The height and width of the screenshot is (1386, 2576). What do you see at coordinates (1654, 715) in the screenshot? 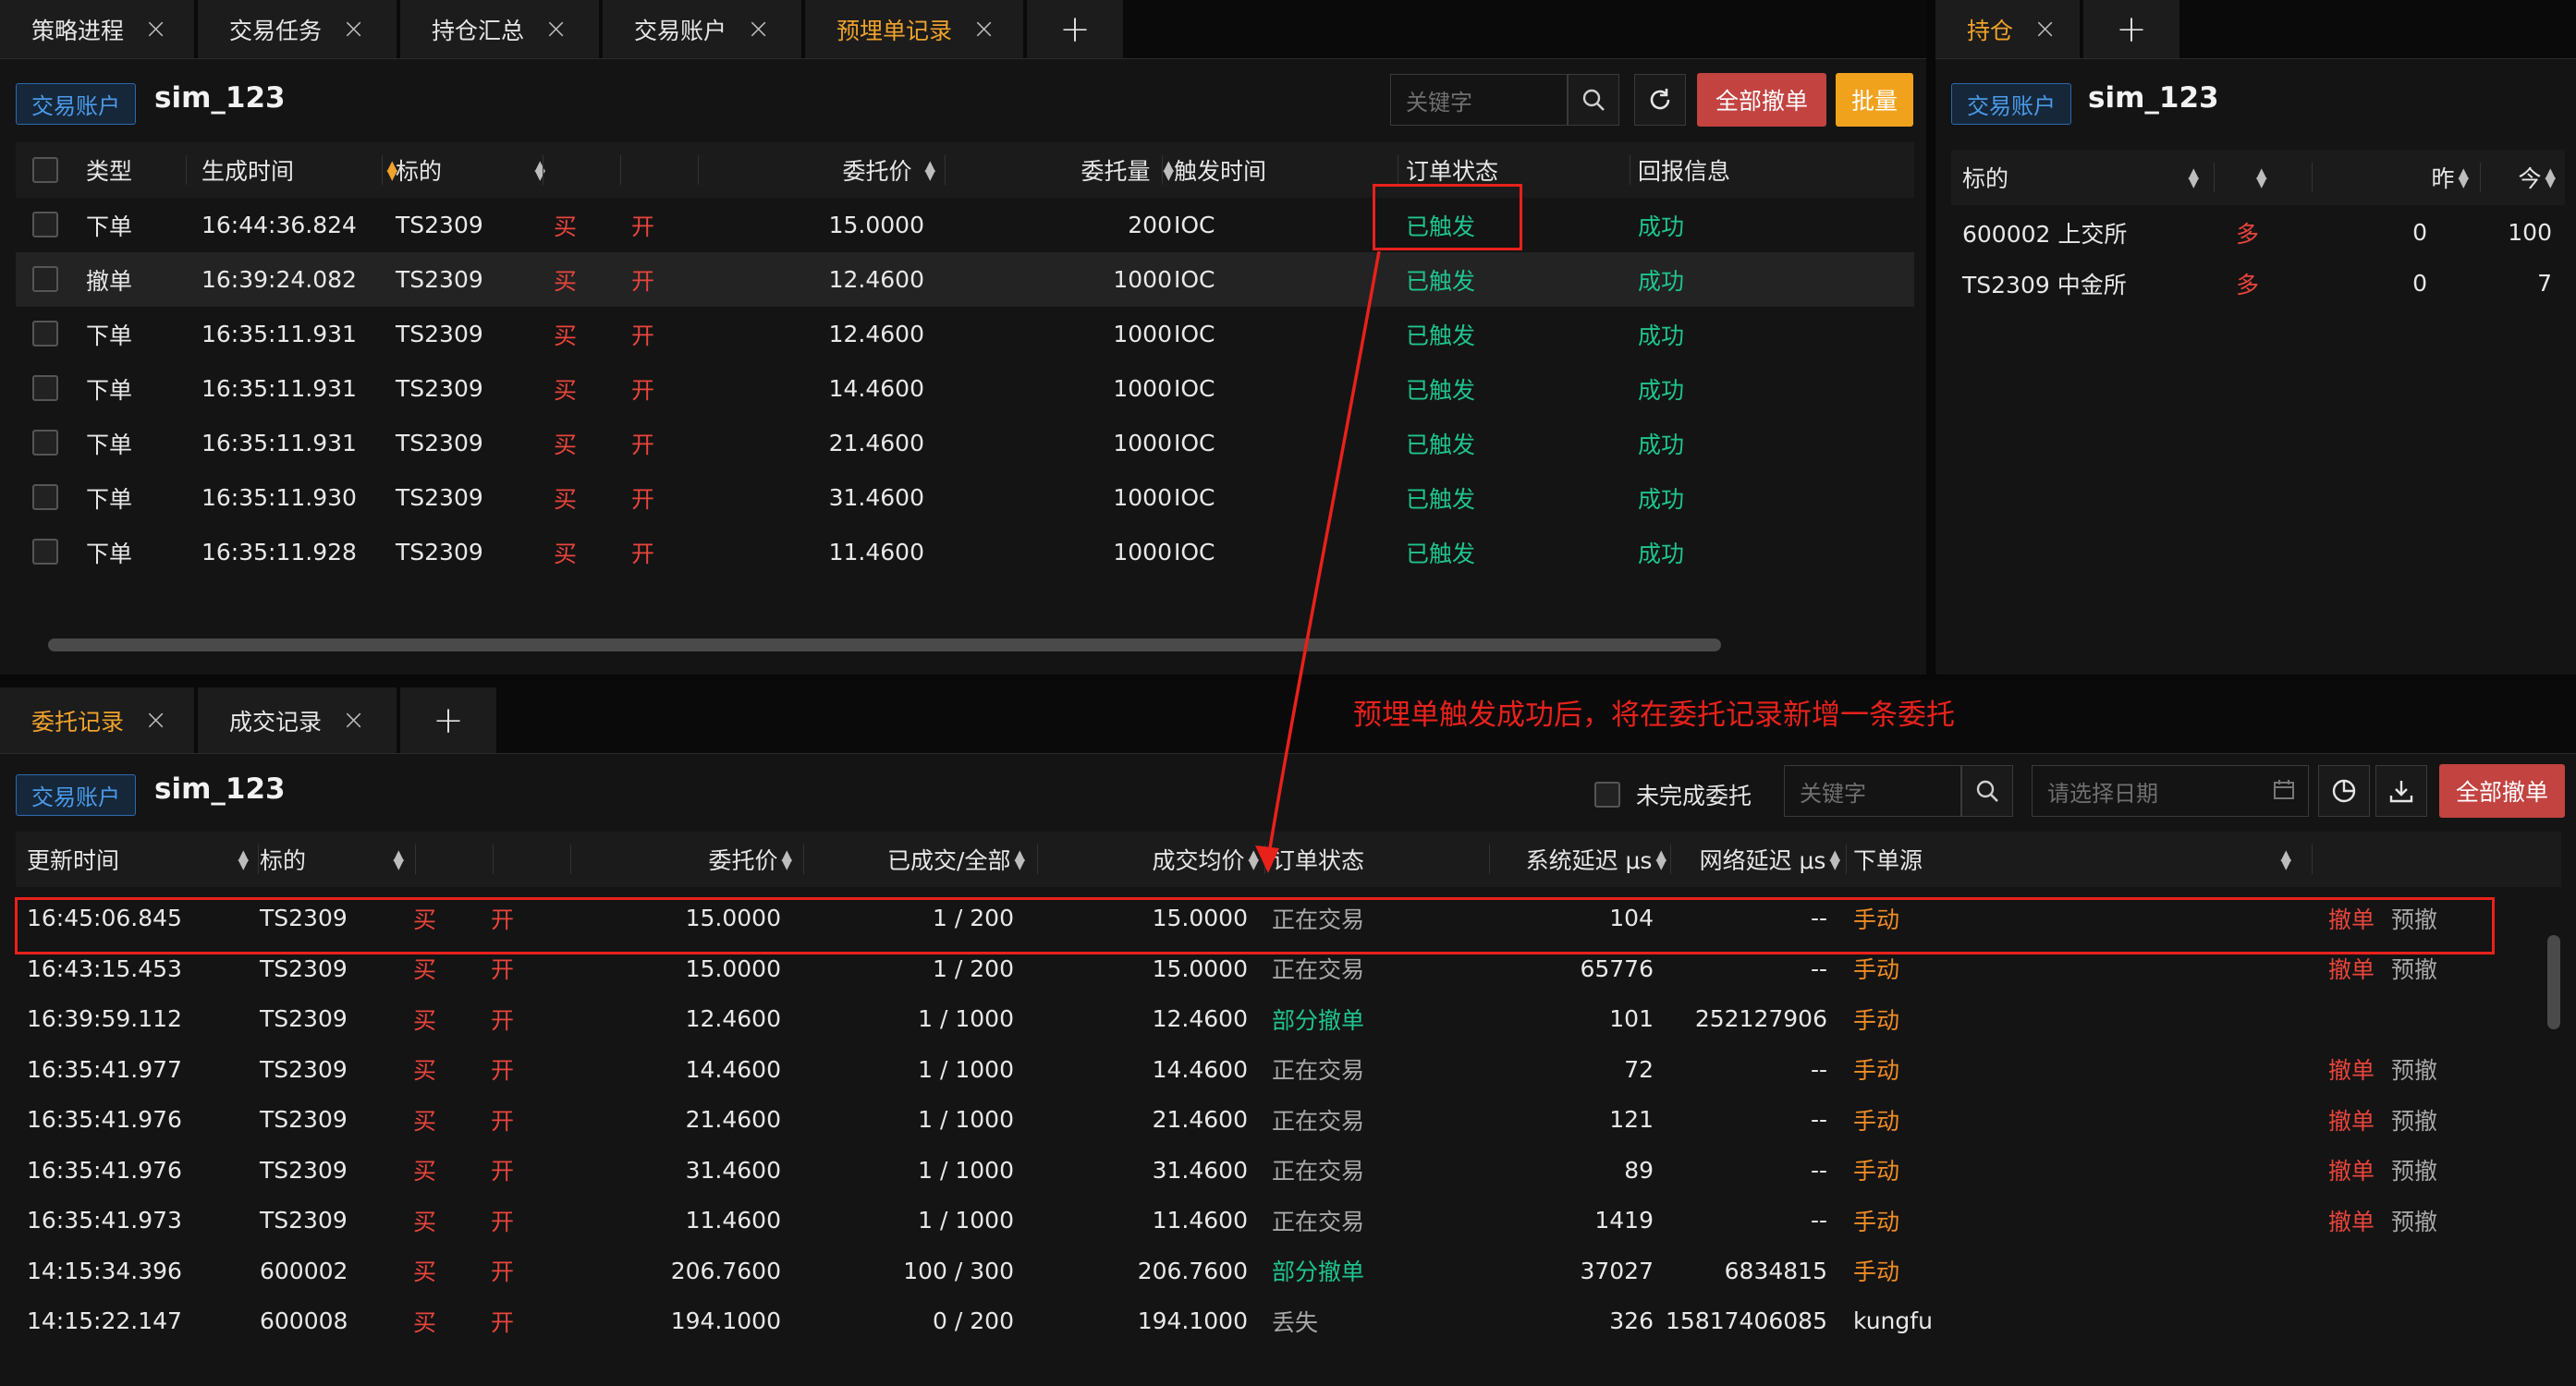
I see `annotation-text: 预埋单触发成功后，将在委托记录新增一条委托` at bounding box center [1654, 715].